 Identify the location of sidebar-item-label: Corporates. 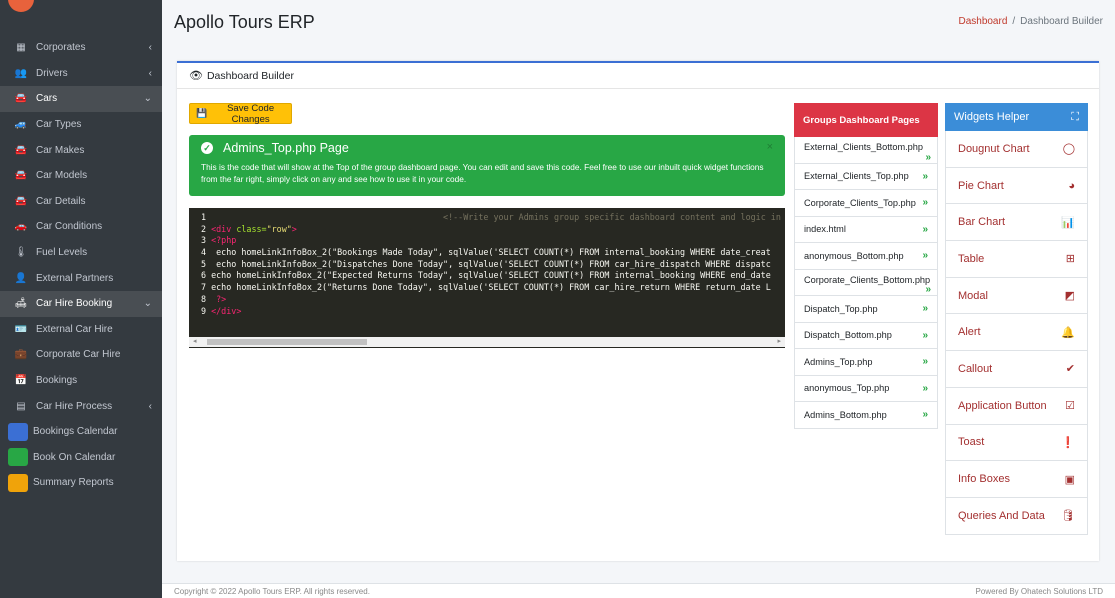
(61, 48).